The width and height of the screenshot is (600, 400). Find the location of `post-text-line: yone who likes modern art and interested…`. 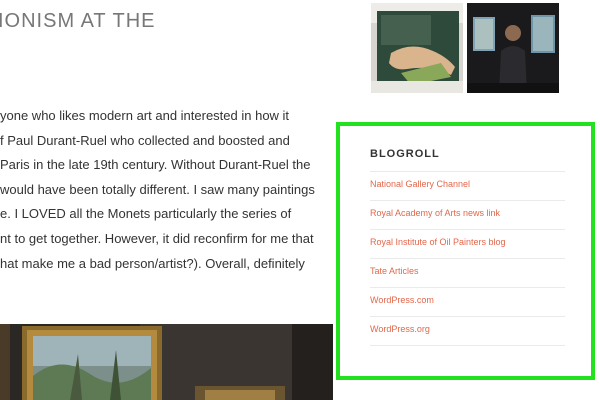

post-text-line: yone who likes modern art and interested… is located at coordinates (145, 115).